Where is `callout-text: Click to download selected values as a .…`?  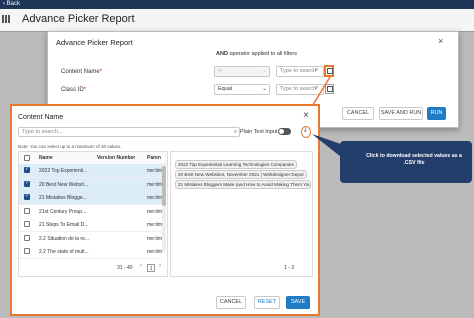 callout-text: Click to download selected values as a .… is located at coordinates (414, 159).